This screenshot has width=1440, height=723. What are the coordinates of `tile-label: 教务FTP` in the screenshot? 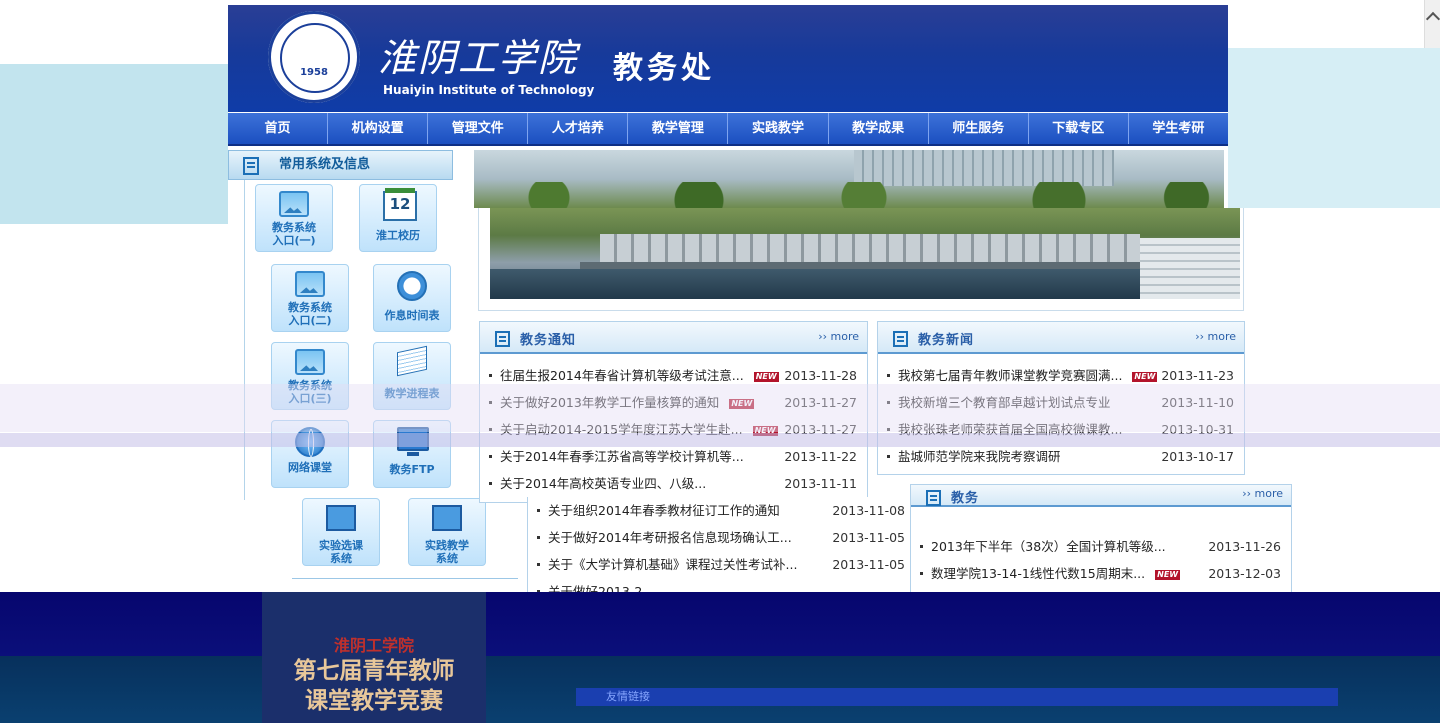 It's located at (412, 469).